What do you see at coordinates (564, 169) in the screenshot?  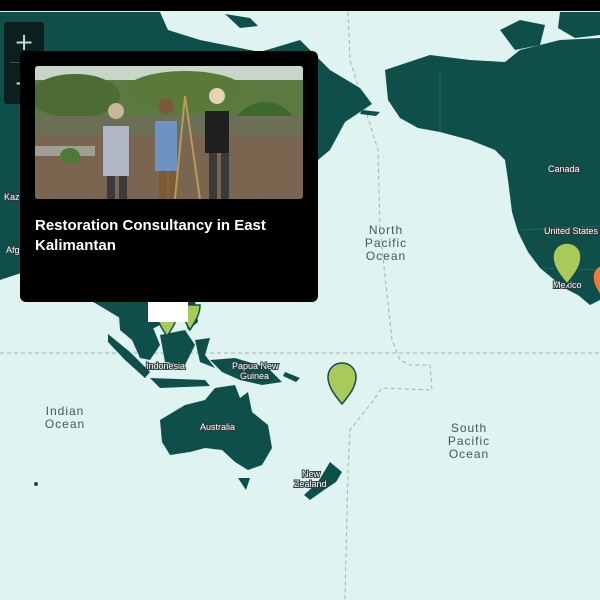 I see `canada-label: Canada` at bounding box center [564, 169].